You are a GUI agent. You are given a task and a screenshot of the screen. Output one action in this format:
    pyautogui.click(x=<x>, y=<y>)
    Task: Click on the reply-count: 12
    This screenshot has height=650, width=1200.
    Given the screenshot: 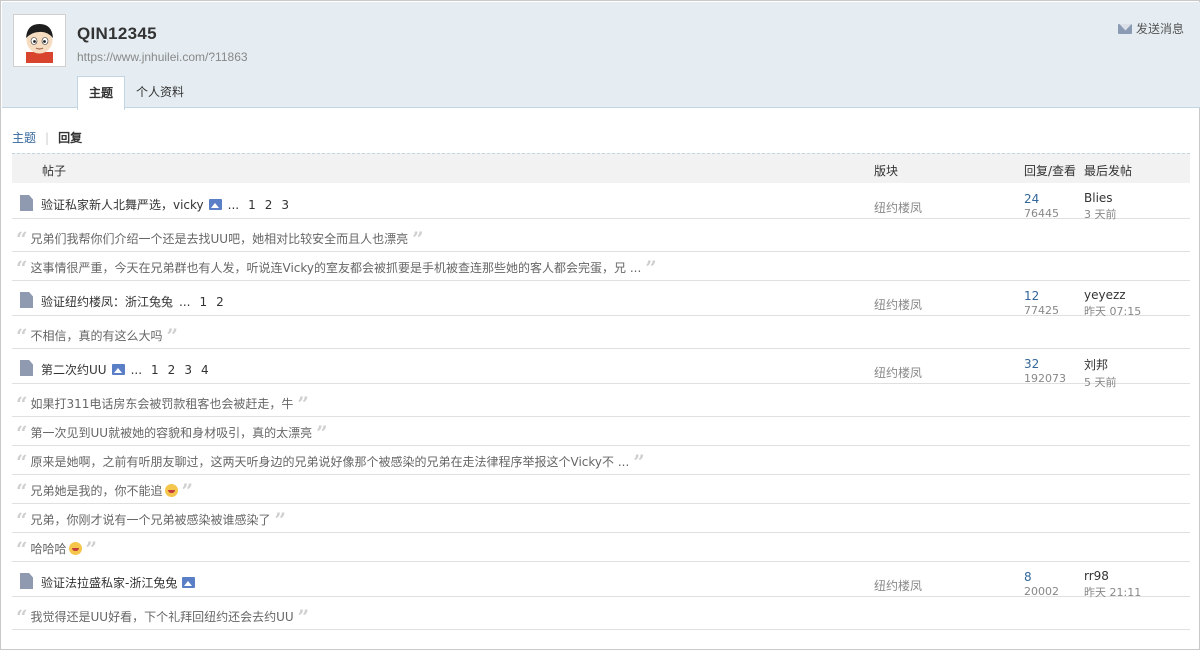 What is the action you would take?
    pyautogui.click(x=1041, y=296)
    